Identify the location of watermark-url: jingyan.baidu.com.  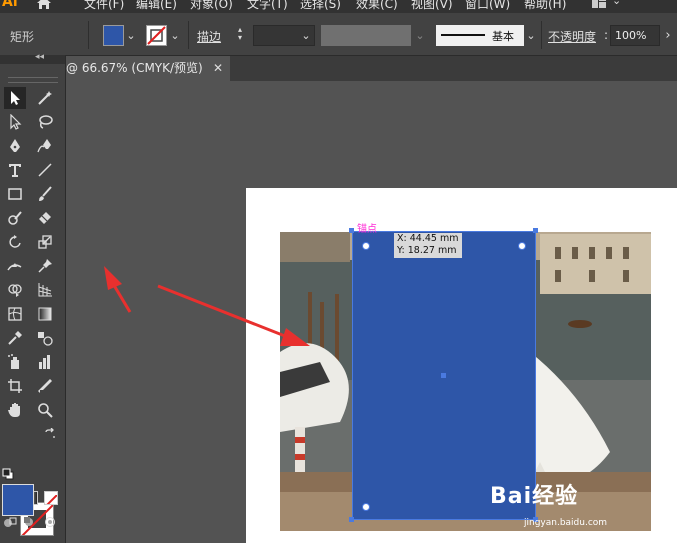
(566, 523).